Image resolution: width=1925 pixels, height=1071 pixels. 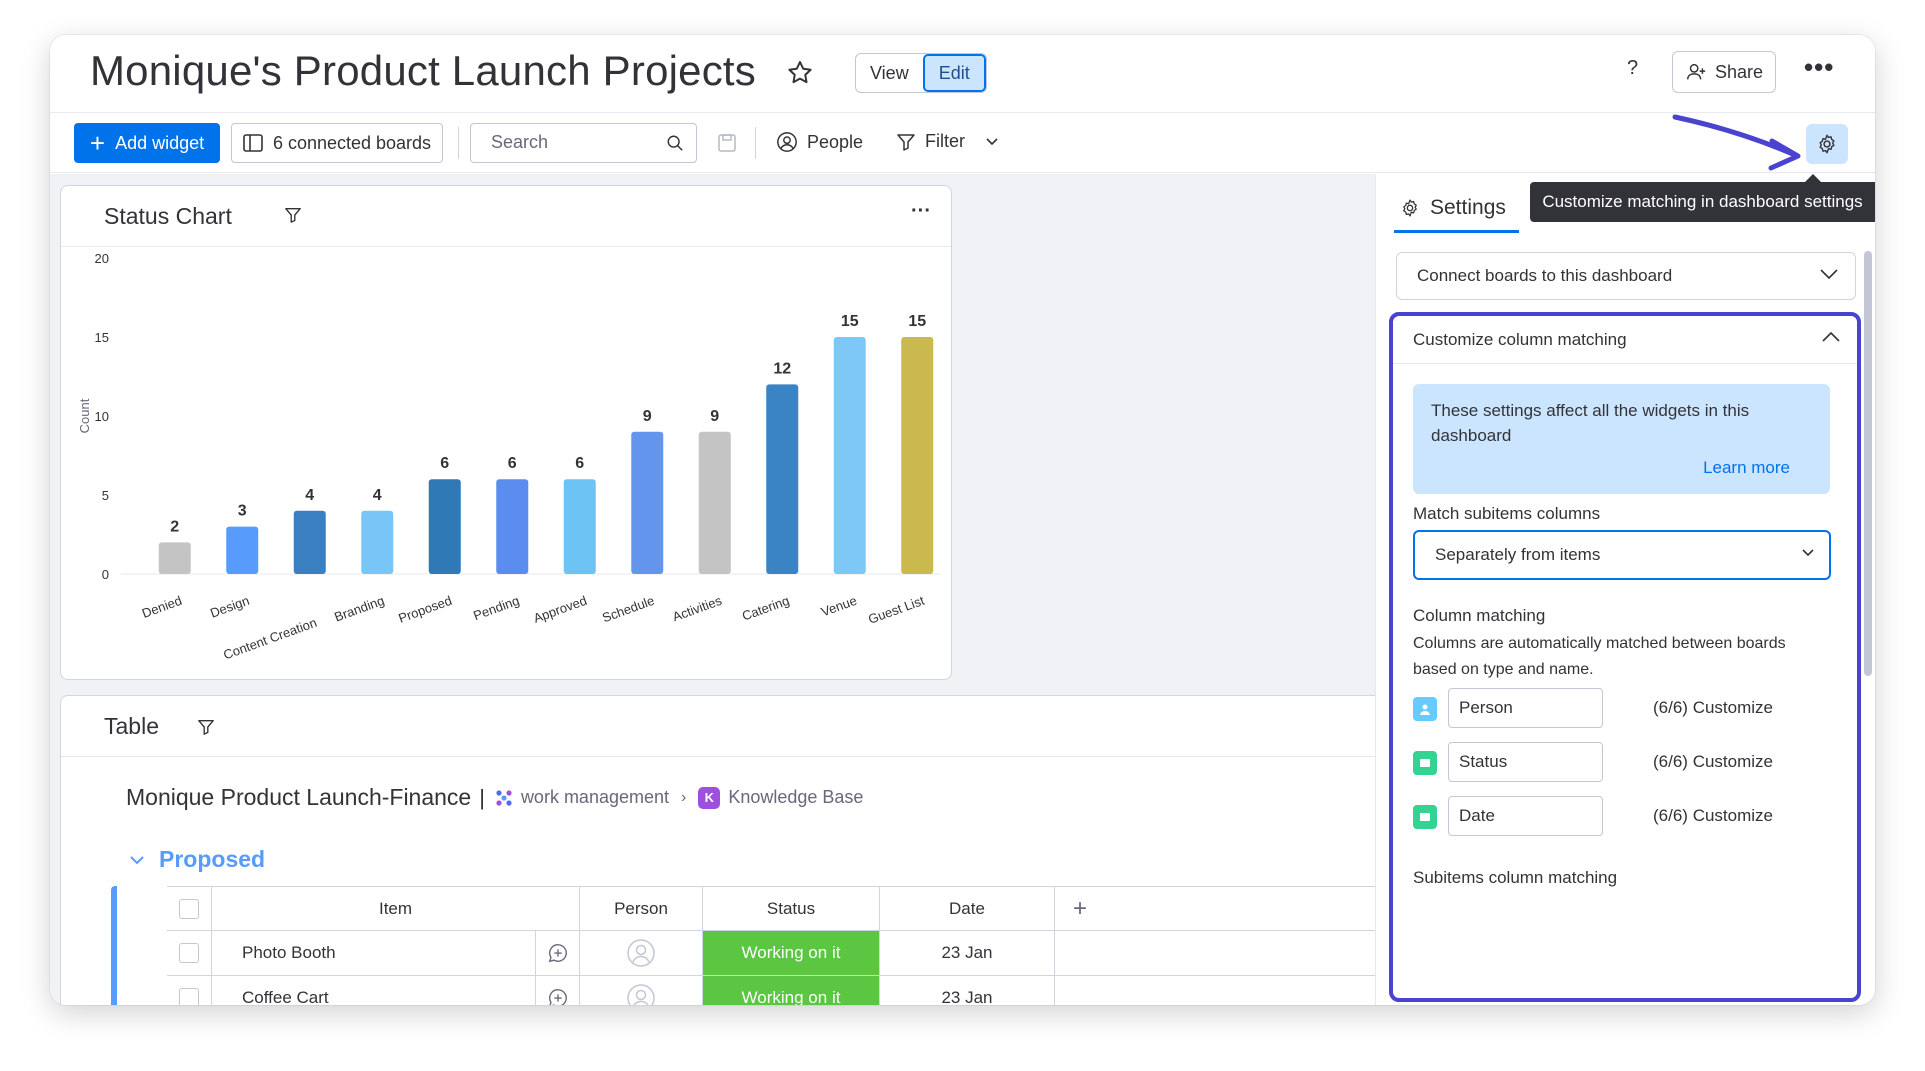 I want to click on add-widget-button: + Add widget, so click(x=147, y=143).